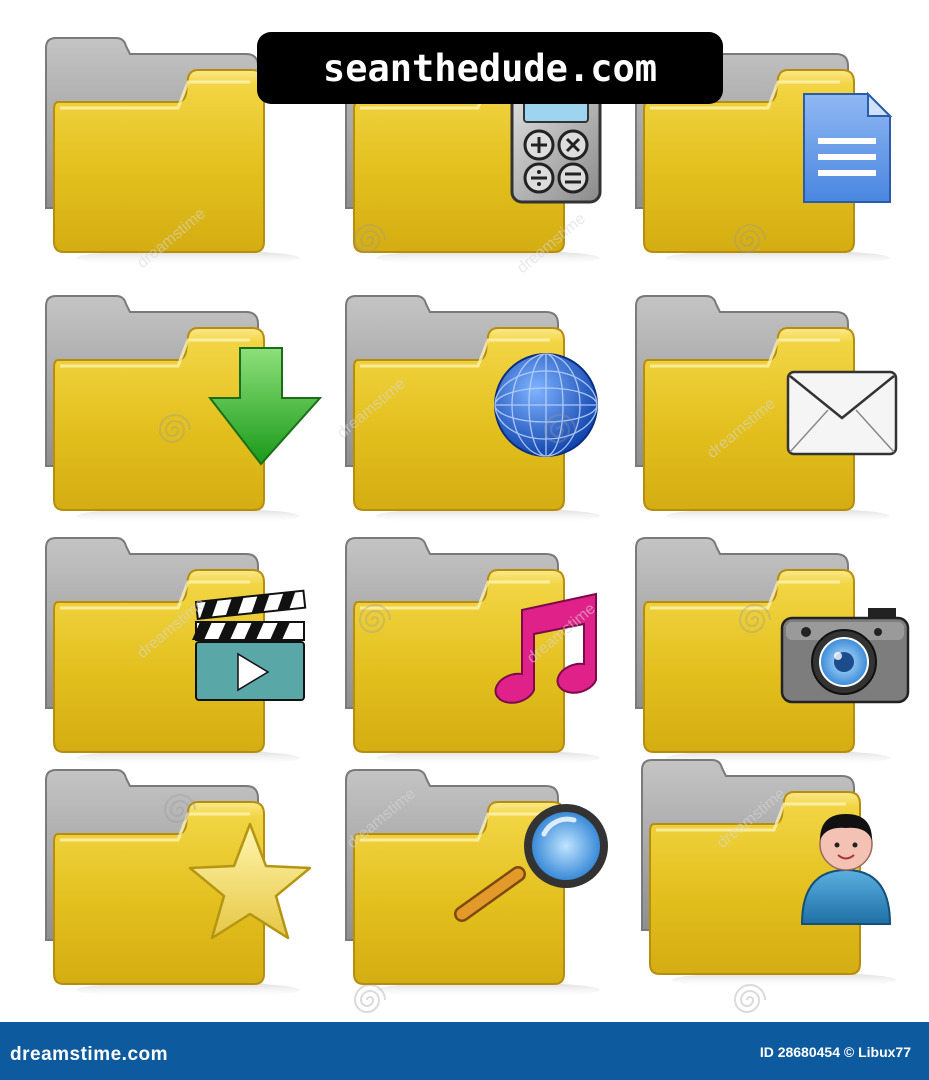 The image size is (929, 1080). I want to click on folder-video-icon, so click(183, 649).